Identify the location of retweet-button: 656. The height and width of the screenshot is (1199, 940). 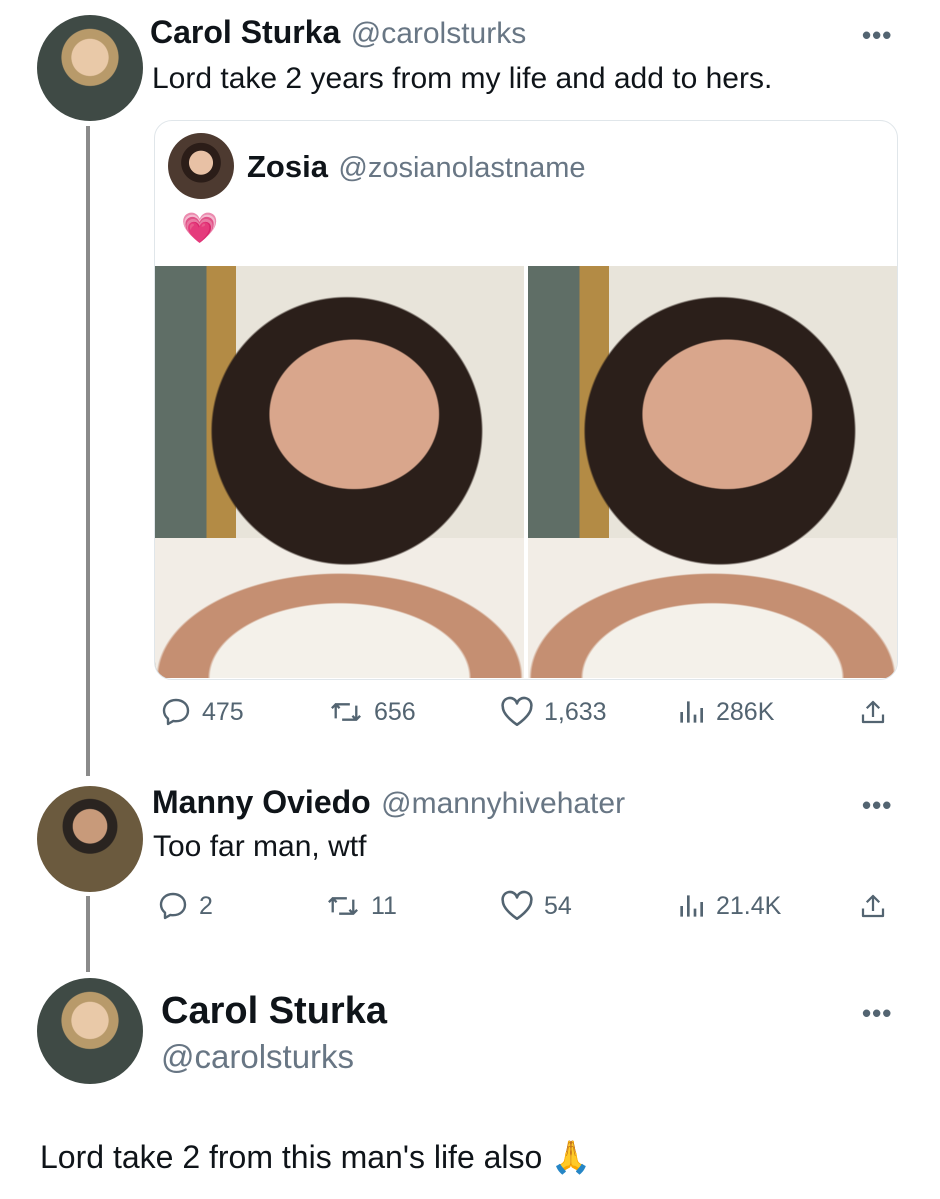
(372, 712).